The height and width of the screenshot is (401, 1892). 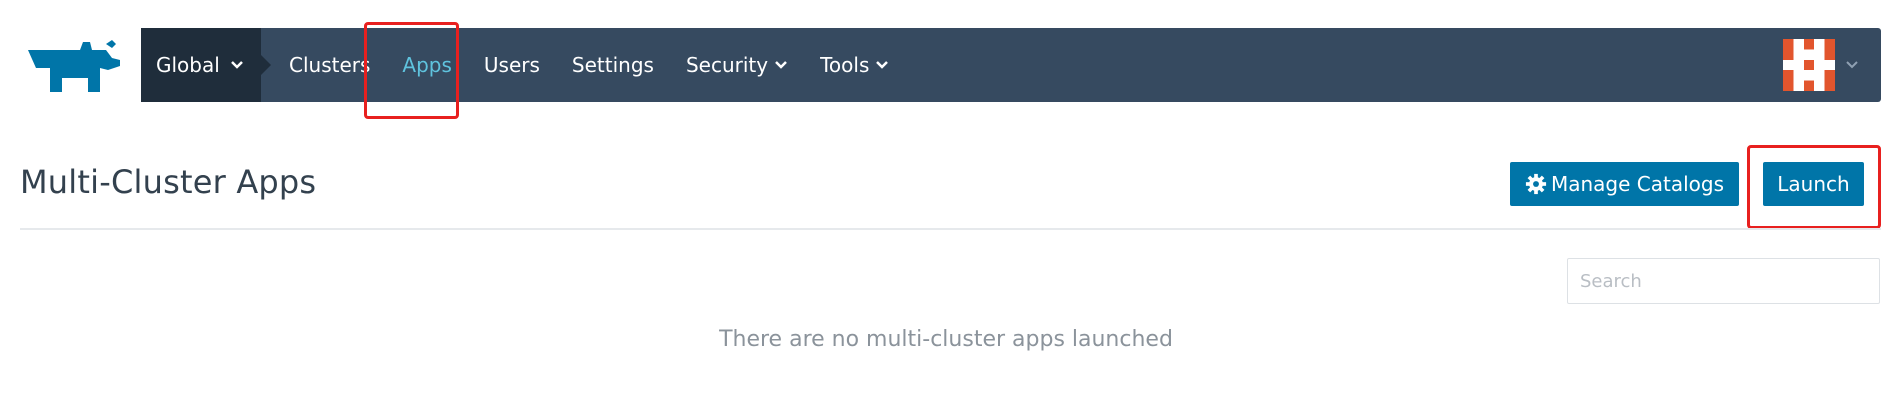 I want to click on nav-item-label: Apps, so click(x=427, y=65).